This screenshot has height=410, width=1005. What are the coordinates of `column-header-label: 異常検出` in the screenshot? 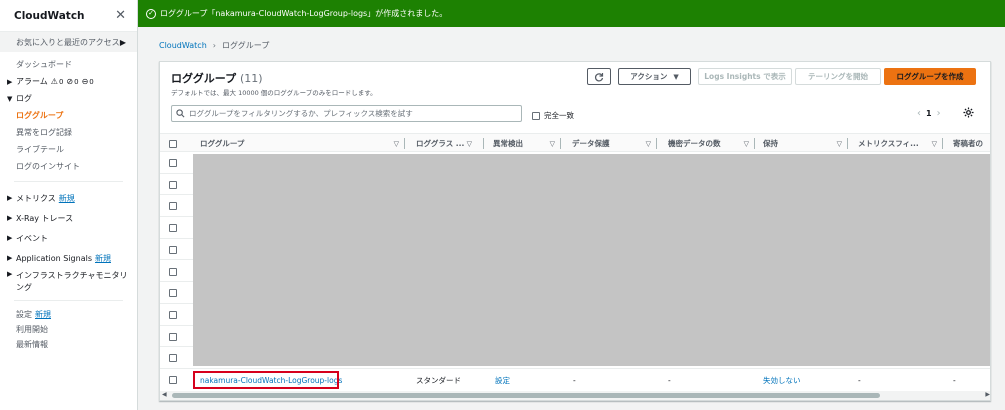 It's located at (508, 143).